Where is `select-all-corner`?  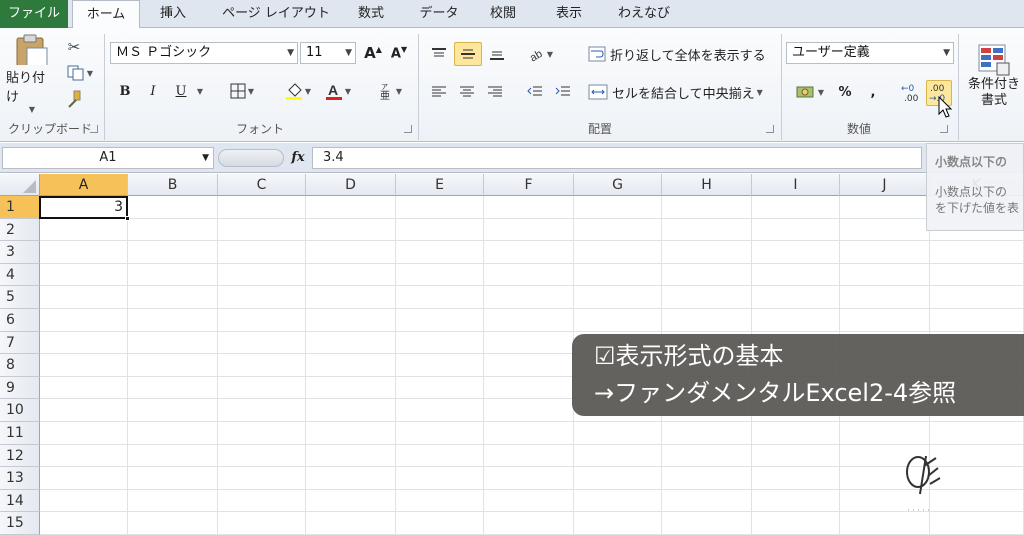
select-all-corner is located at coordinates (20, 185).